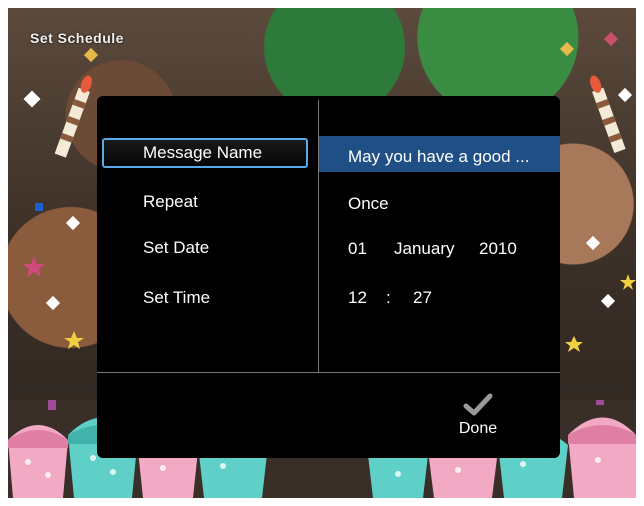 Image resolution: width=644 pixels, height=506 pixels. Describe the element at coordinates (478, 404) in the screenshot. I see `checkmark-icon` at that location.